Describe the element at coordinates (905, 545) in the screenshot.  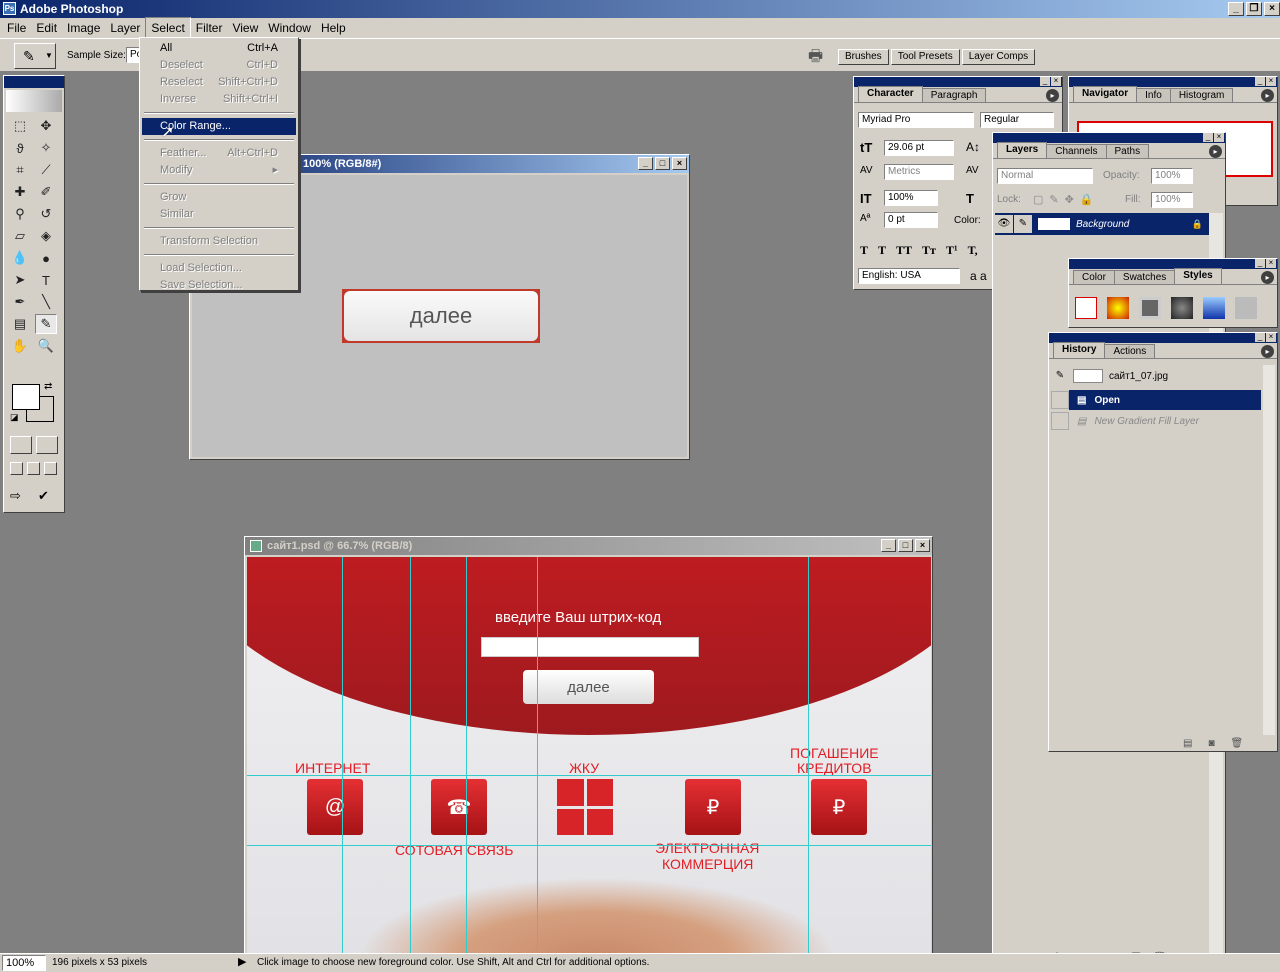
I see `maximize-icon: □` at that location.